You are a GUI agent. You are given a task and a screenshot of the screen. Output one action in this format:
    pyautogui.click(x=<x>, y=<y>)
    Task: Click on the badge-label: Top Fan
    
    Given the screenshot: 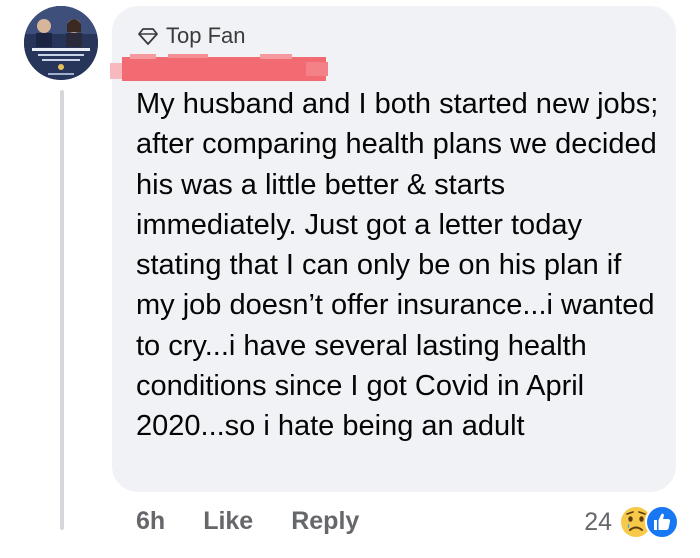 What is the action you would take?
    pyautogui.click(x=206, y=35)
    